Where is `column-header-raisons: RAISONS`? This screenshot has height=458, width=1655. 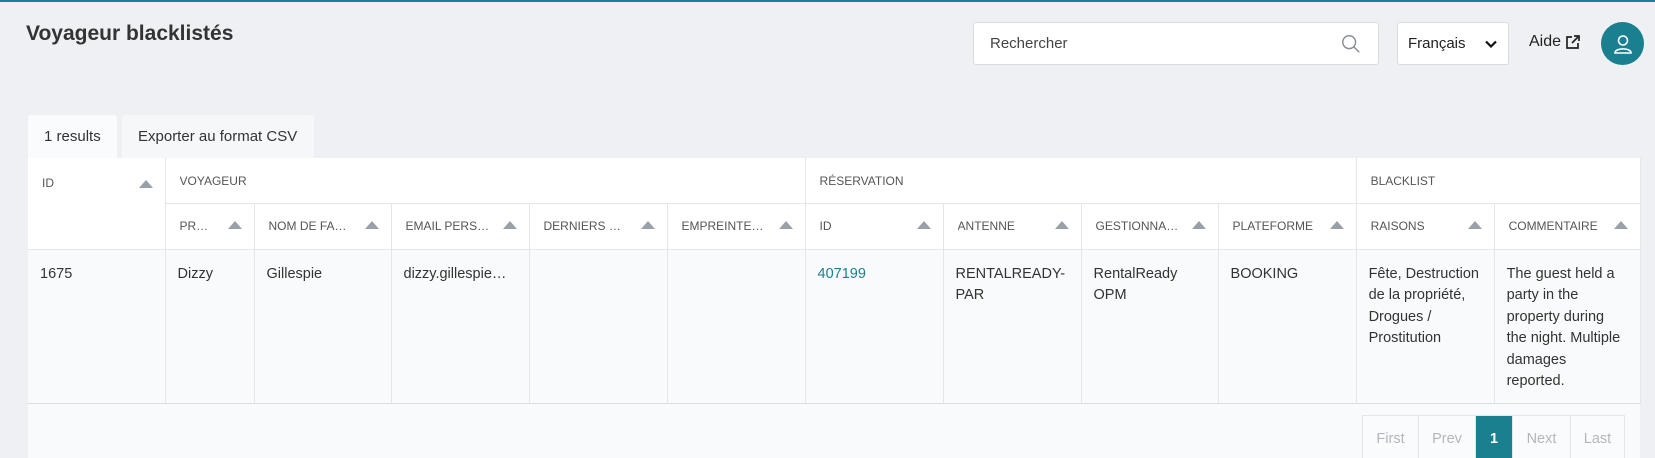 column-header-raisons: RAISONS is located at coordinates (1425, 226).